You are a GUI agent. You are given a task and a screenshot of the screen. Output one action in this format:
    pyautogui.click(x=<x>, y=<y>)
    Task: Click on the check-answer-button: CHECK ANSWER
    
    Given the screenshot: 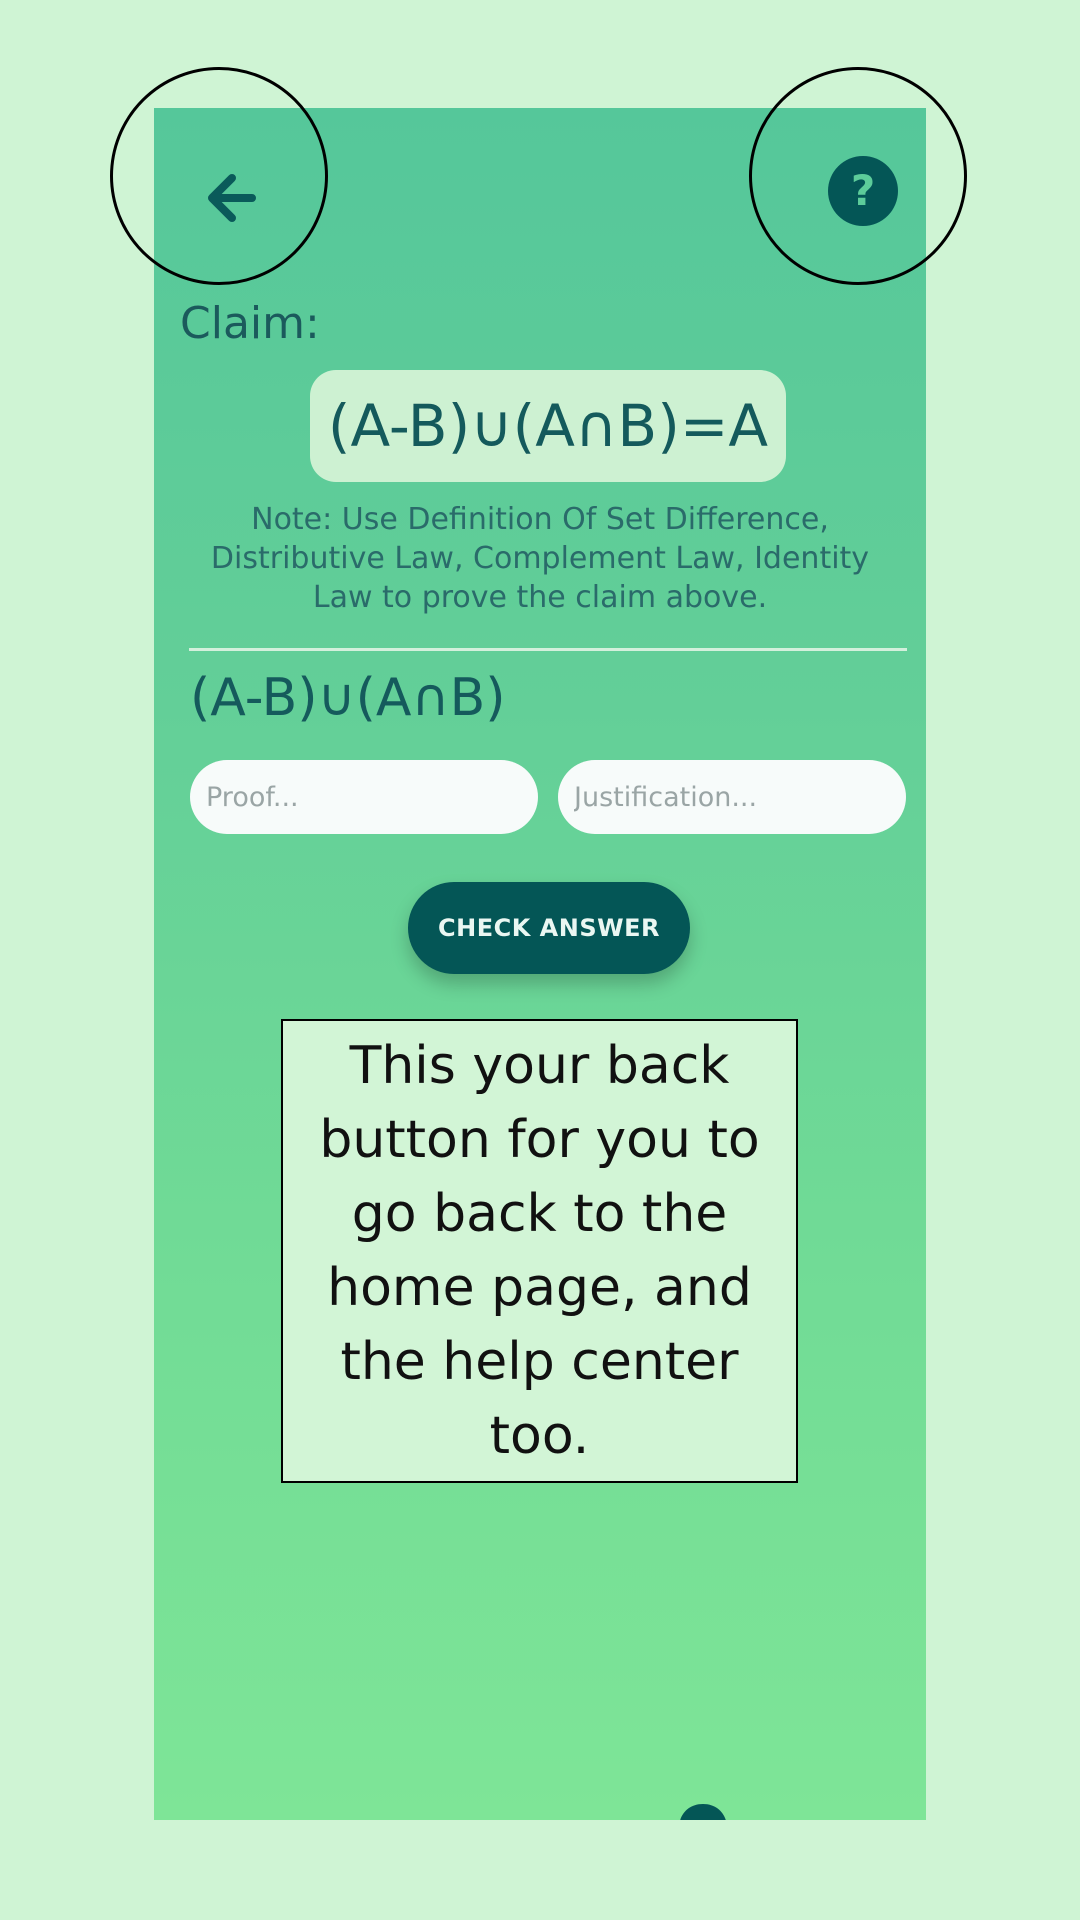 What is the action you would take?
    pyautogui.click(x=549, y=928)
    